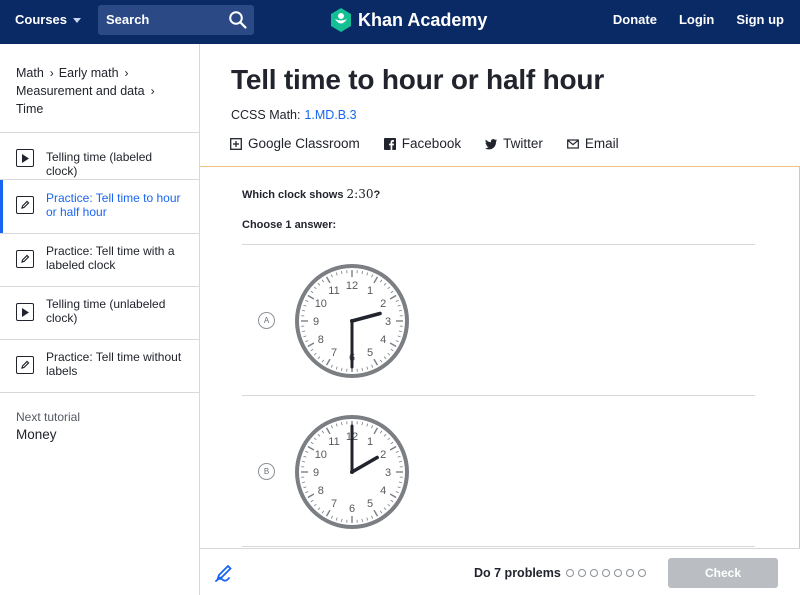 The image size is (800, 595). Describe the element at coordinates (377, 195) in the screenshot. I see `question-suffix: ?` at that location.